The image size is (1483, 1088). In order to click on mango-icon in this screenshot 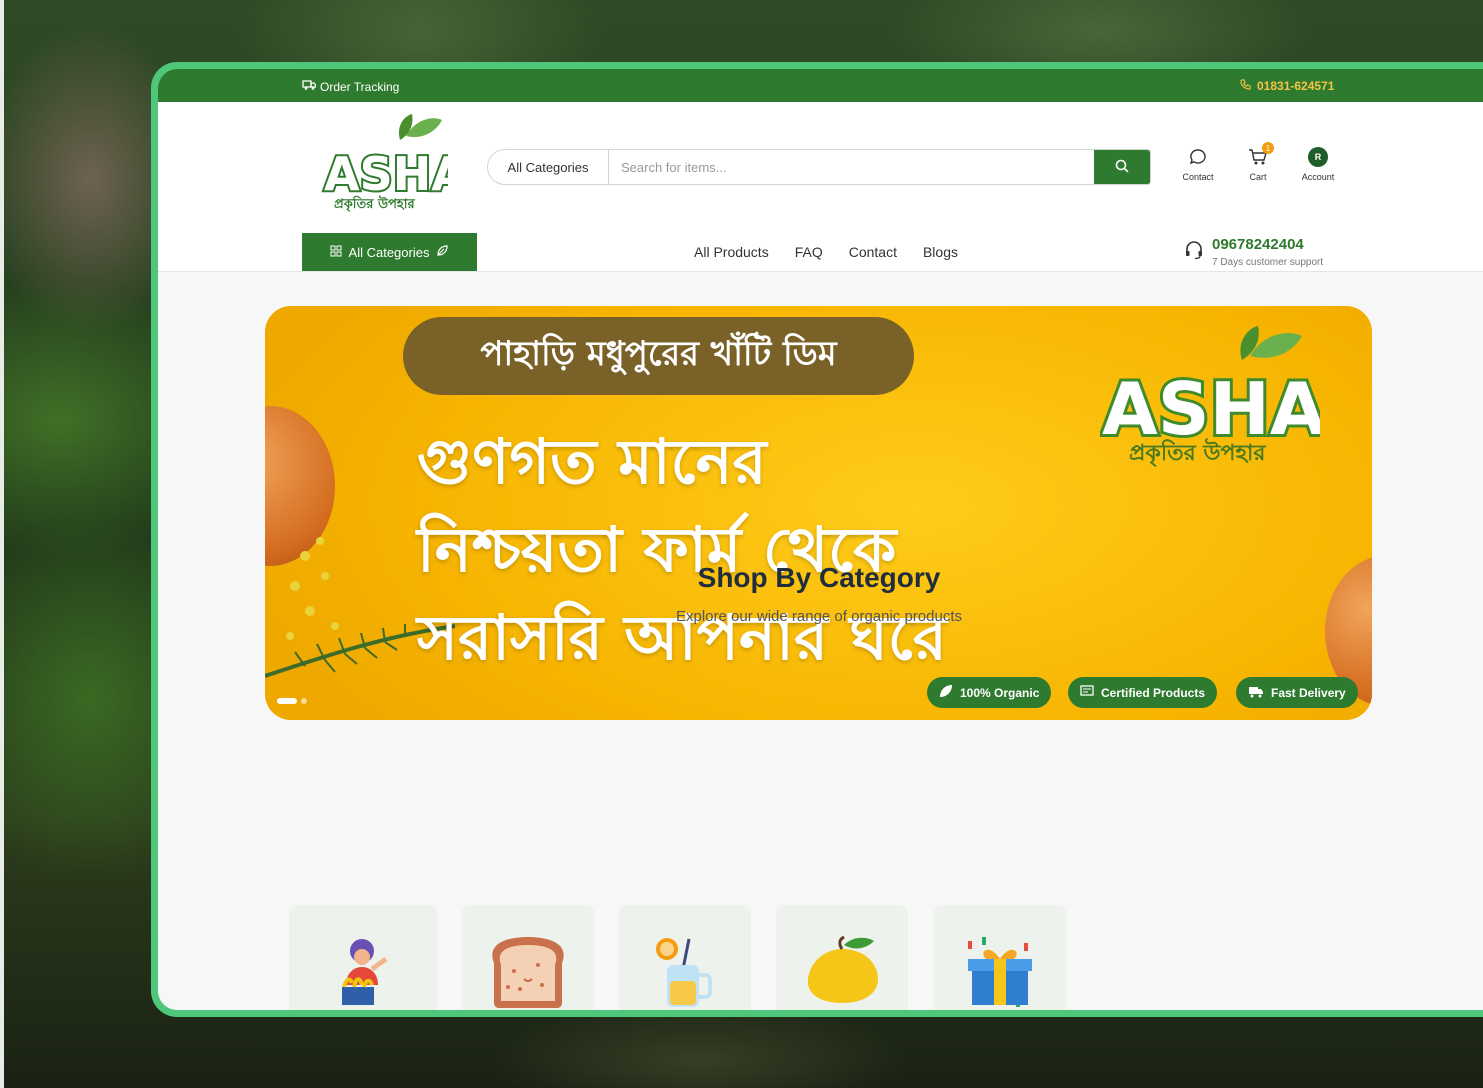, I will do `click(842, 969)`.